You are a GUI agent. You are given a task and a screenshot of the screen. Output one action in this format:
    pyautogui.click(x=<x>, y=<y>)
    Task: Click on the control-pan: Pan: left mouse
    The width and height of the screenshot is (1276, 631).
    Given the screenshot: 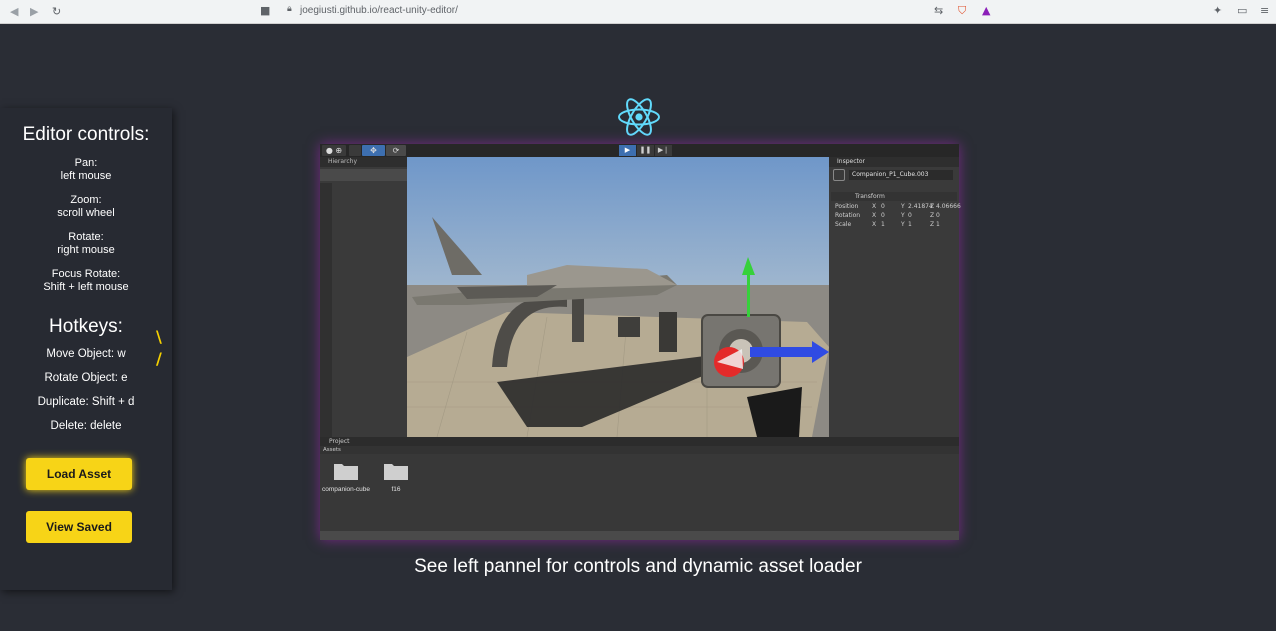 What is the action you would take?
    pyautogui.click(x=86, y=169)
    